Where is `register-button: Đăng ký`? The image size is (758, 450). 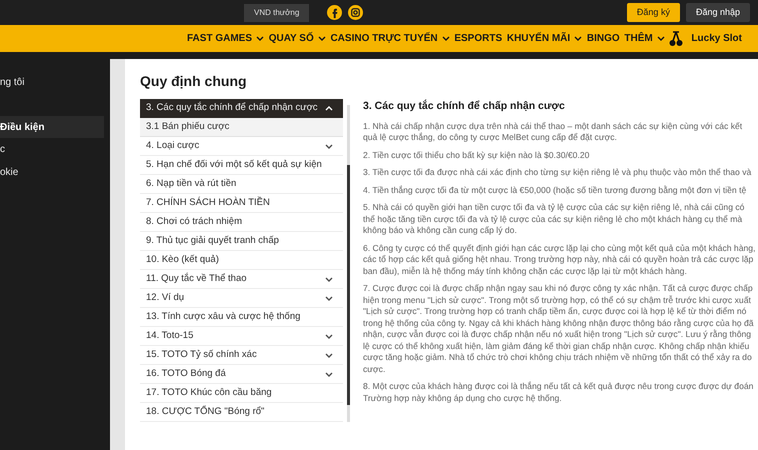
register-button: Đăng ký is located at coordinates (653, 12).